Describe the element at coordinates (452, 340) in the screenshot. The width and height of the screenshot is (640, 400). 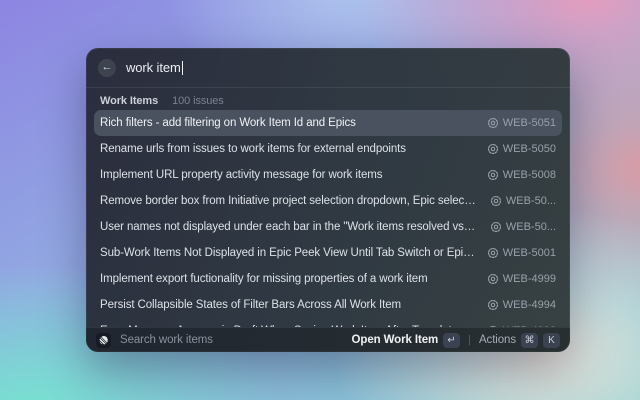
I see `enter-key-badge: ↵` at that location.